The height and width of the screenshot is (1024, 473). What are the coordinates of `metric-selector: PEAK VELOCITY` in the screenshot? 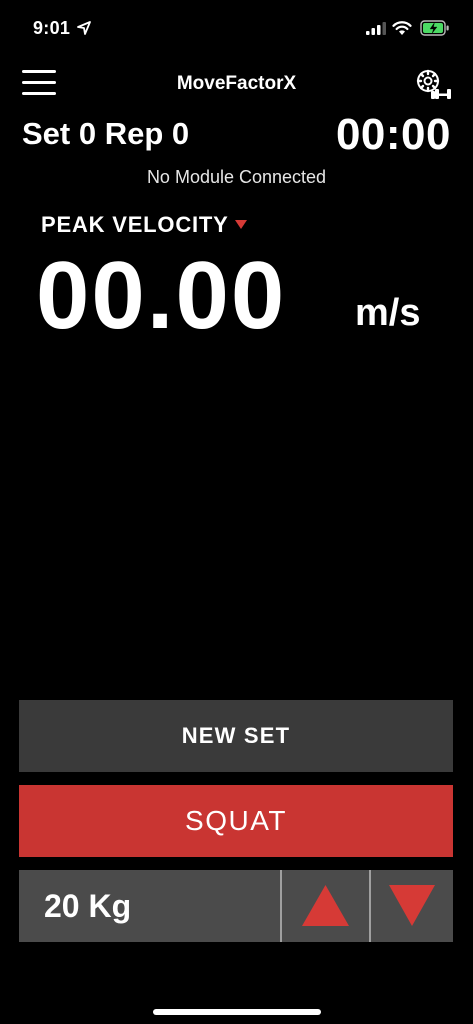 It's located at (144, 225).